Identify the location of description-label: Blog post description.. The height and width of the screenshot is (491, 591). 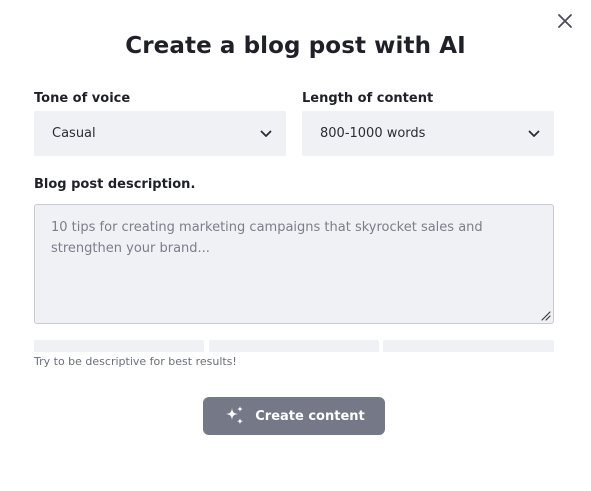
(115, 184).